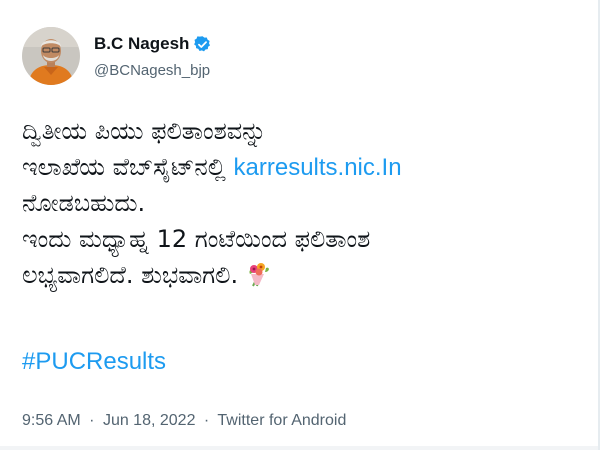 The width and height of the screenshot is (600, 450). What do you see at coordinates (258, 274) in the screenshot?
I see `bouquet-icon` at bounding box center [258, 274].